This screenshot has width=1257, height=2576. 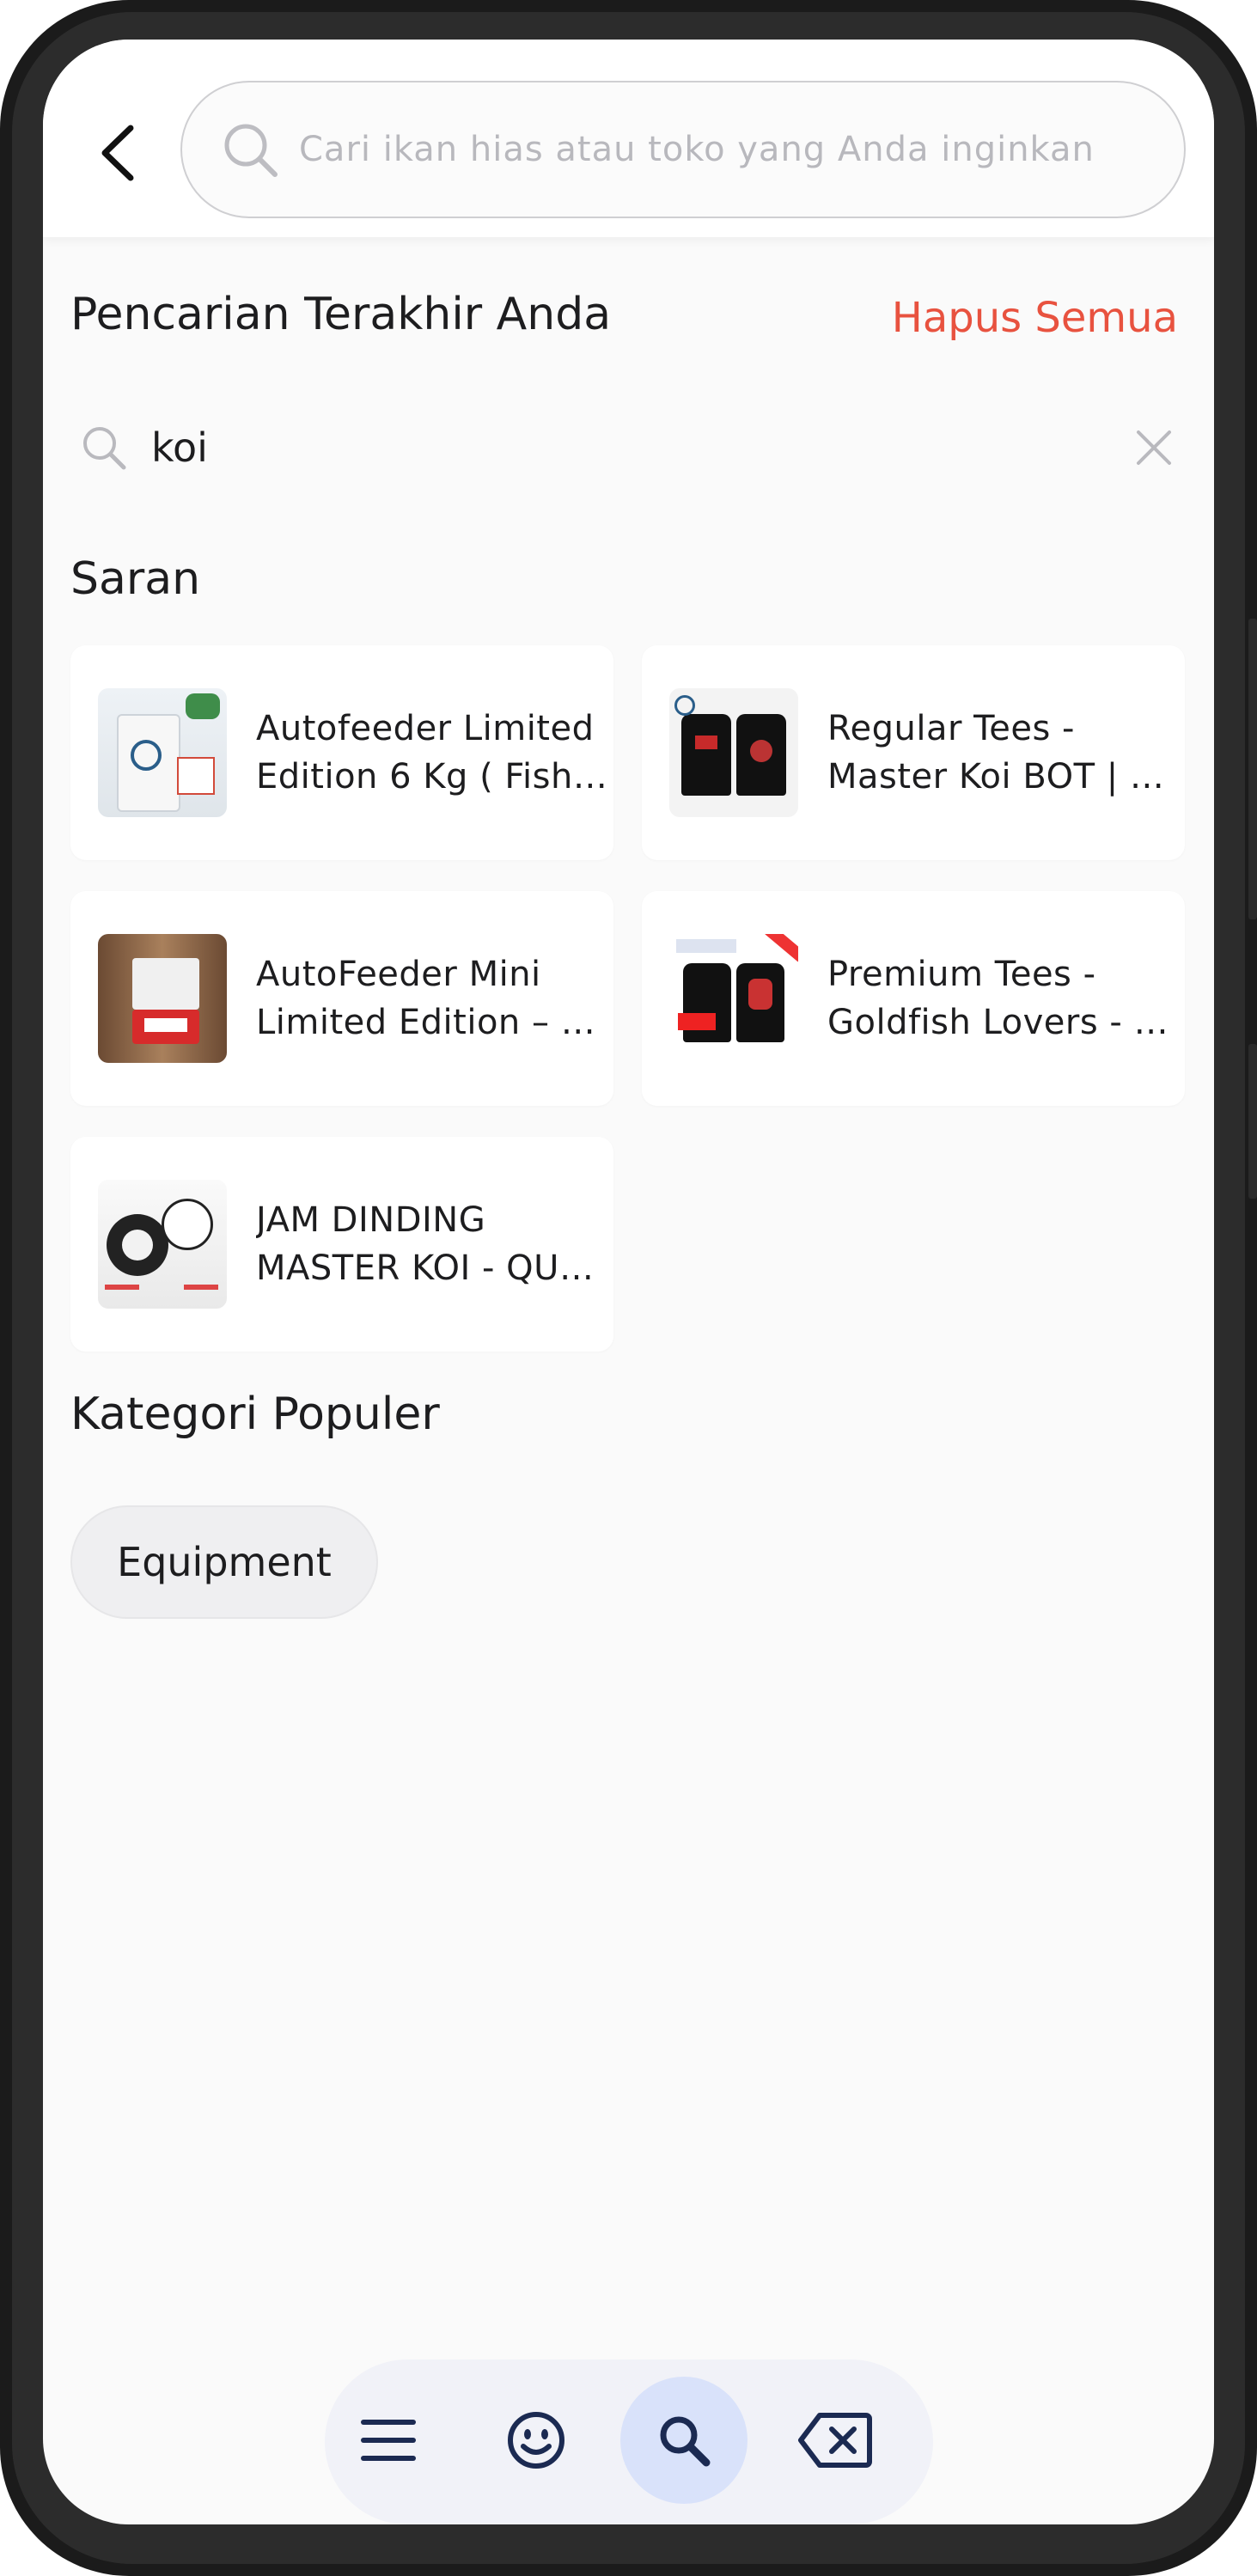 I want to click on suggestion-line-1: JAM DINDING, so click(x=371, y=1220).